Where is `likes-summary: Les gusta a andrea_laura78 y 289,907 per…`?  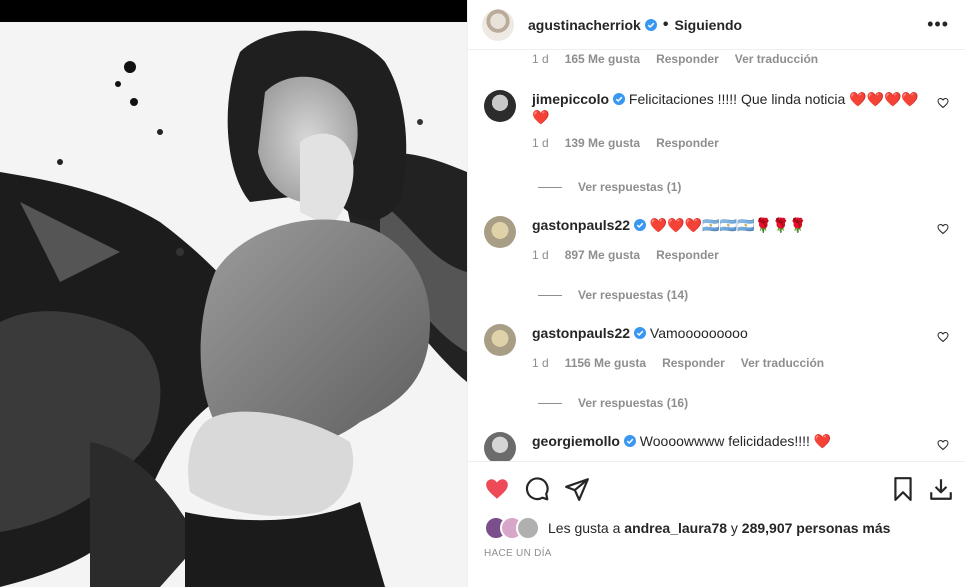
likes-summary: Les gusta a andrea_laura78 y 289,907 per… is located at coordinates (687, 528).